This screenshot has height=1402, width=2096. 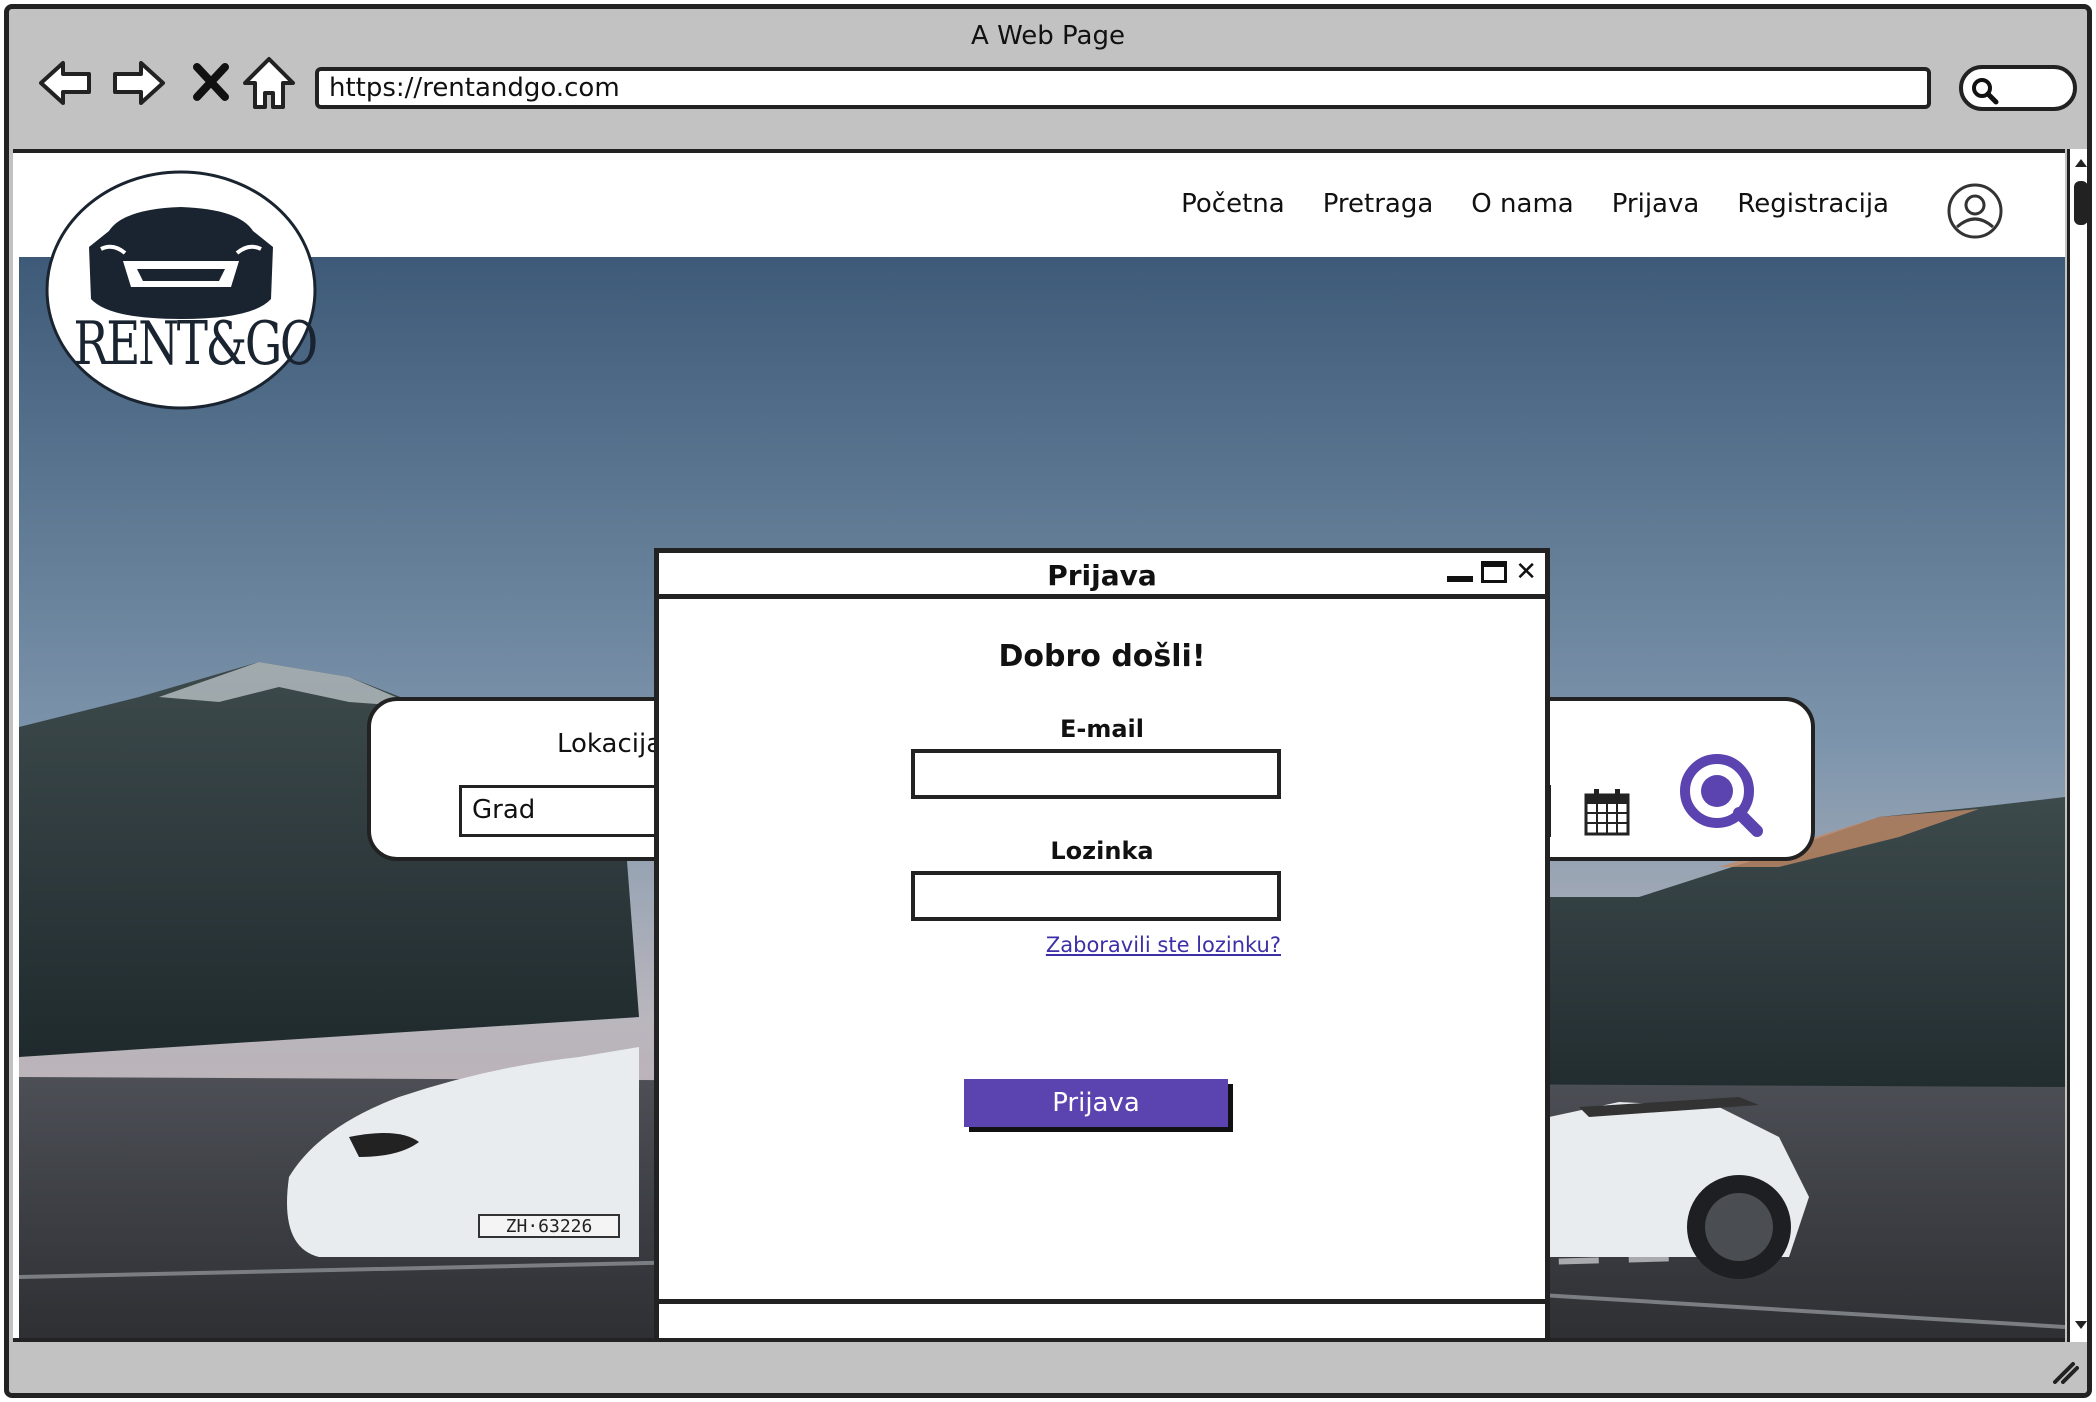 What do you see at coordinates (1522, 204) in the screenshot?
I see `nav-item-o-nama: O nama` at bounding box center [1522, 204].